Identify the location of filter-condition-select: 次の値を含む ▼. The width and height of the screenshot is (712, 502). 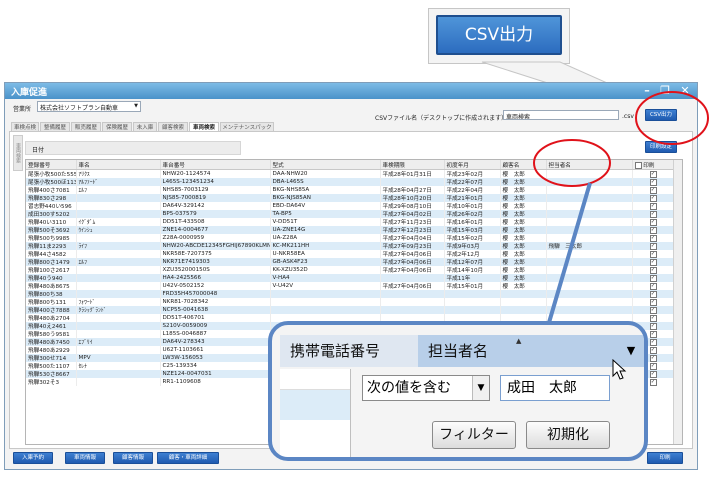
(426, 388).